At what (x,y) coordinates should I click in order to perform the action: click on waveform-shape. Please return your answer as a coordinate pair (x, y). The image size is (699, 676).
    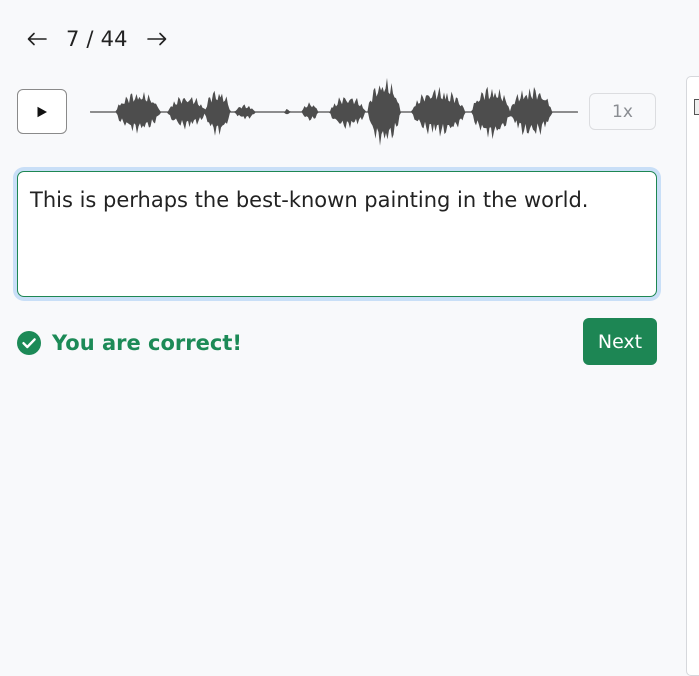
    Looking at the image, I should click on (334, 111).